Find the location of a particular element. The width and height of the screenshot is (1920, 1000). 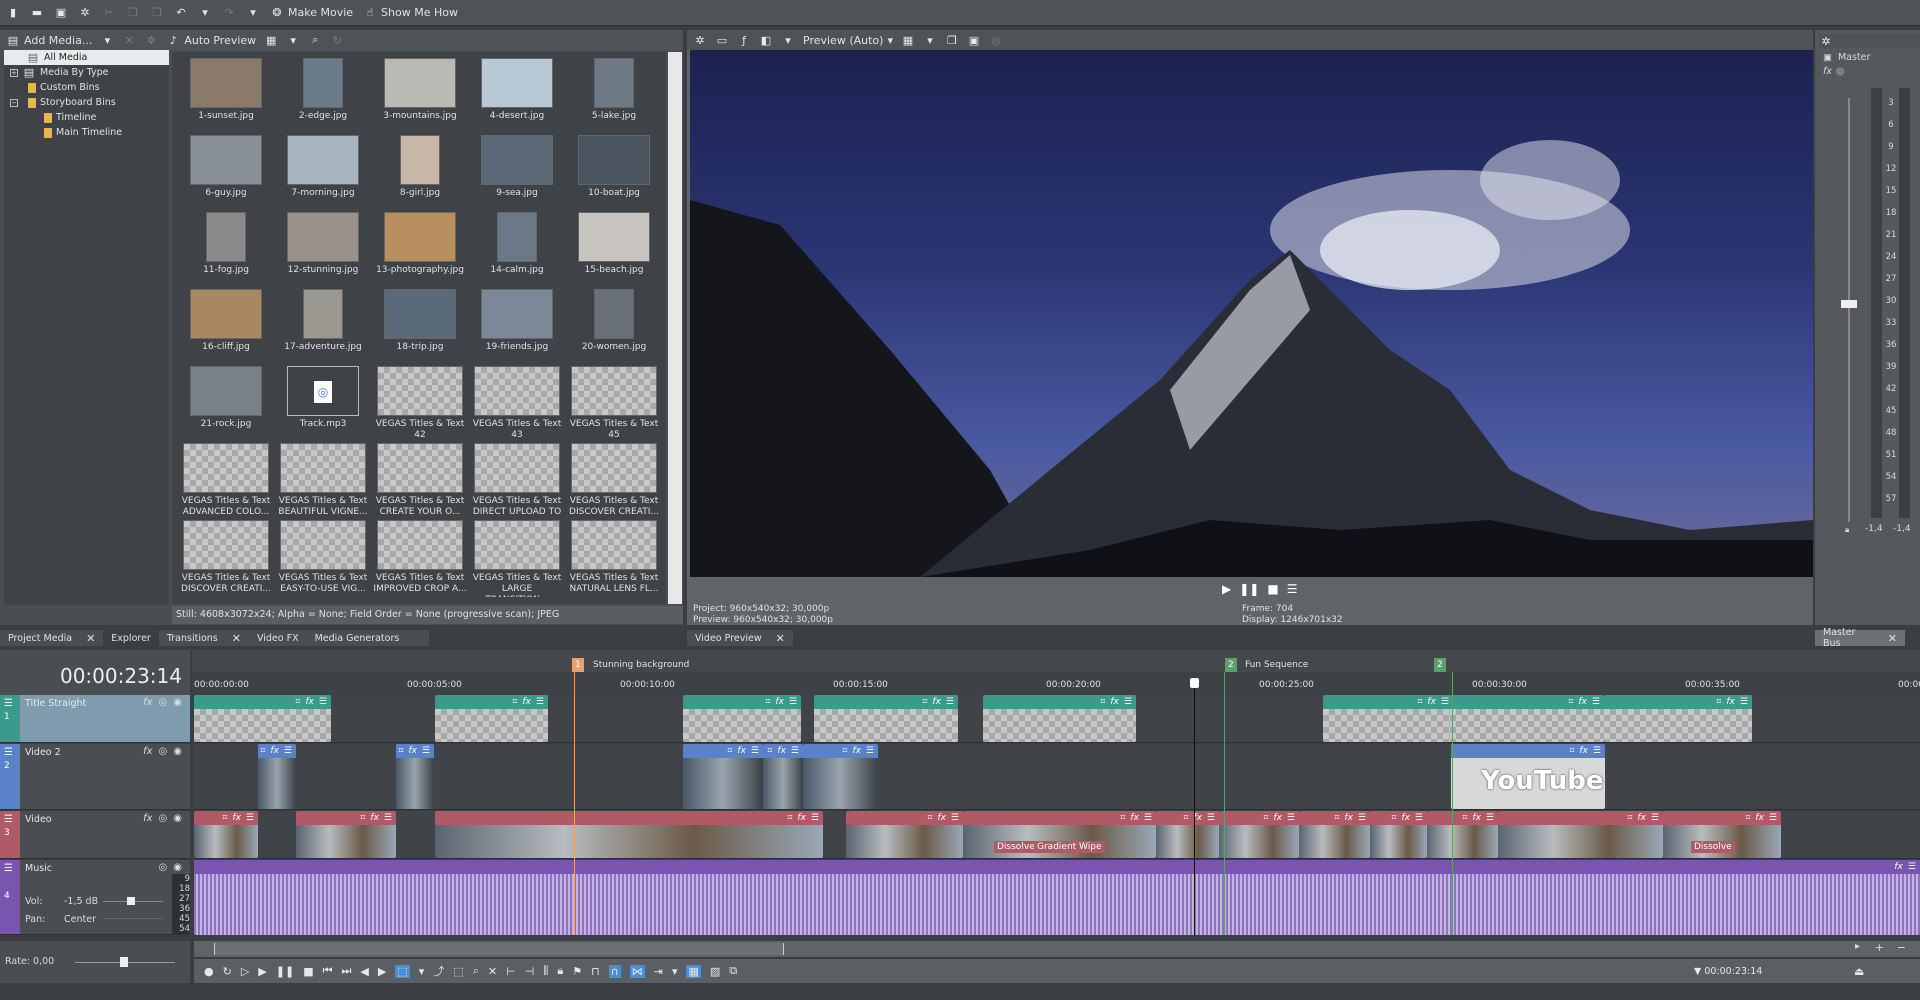

copy-snapshot-icon: ❐ is located at coordinates (952, 40).